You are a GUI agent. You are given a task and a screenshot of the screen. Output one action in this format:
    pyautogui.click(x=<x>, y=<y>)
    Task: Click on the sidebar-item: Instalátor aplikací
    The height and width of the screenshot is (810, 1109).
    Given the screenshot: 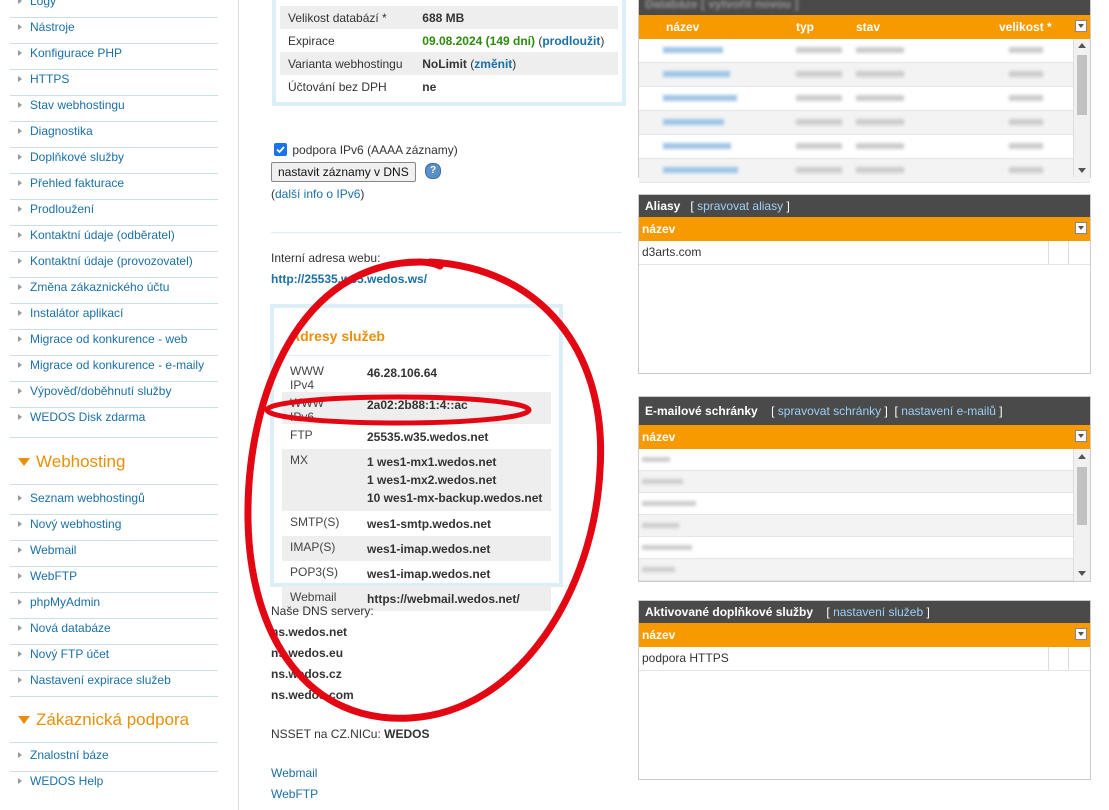 What is the action you would take?
    pyautogui.click(x=70, y=317)
    